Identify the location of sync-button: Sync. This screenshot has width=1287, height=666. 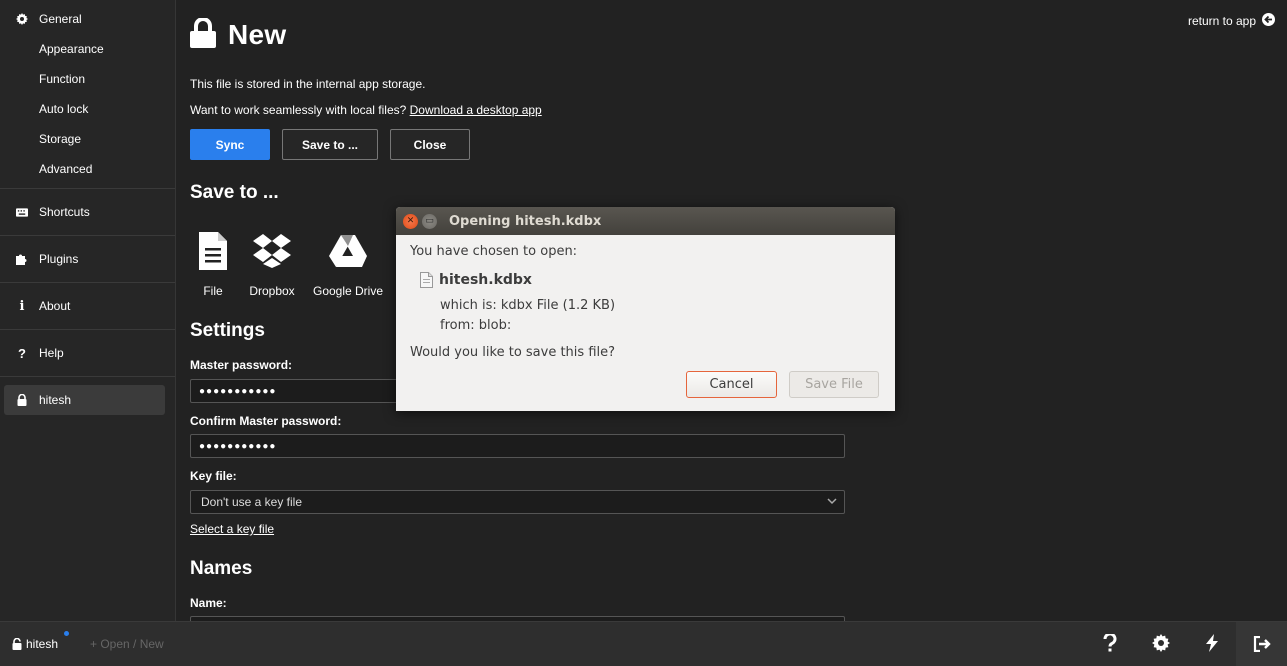
(230, 144).